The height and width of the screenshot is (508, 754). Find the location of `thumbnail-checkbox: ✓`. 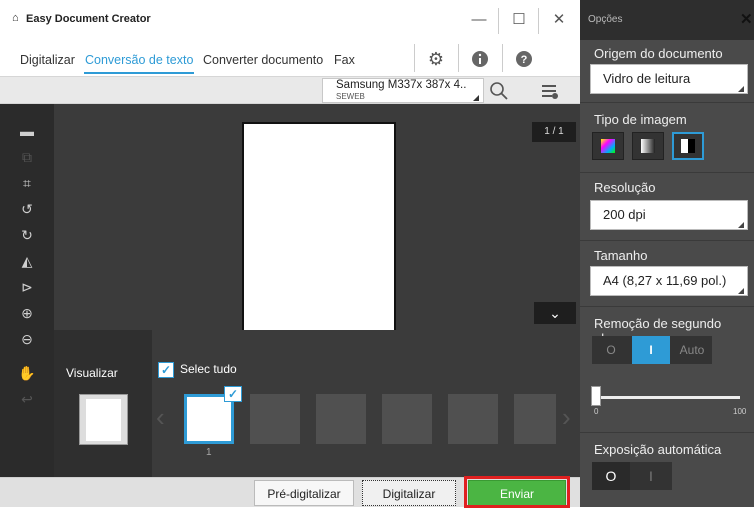

thumbnail-checkbox: ✓ is located at coordinates (233, 394).